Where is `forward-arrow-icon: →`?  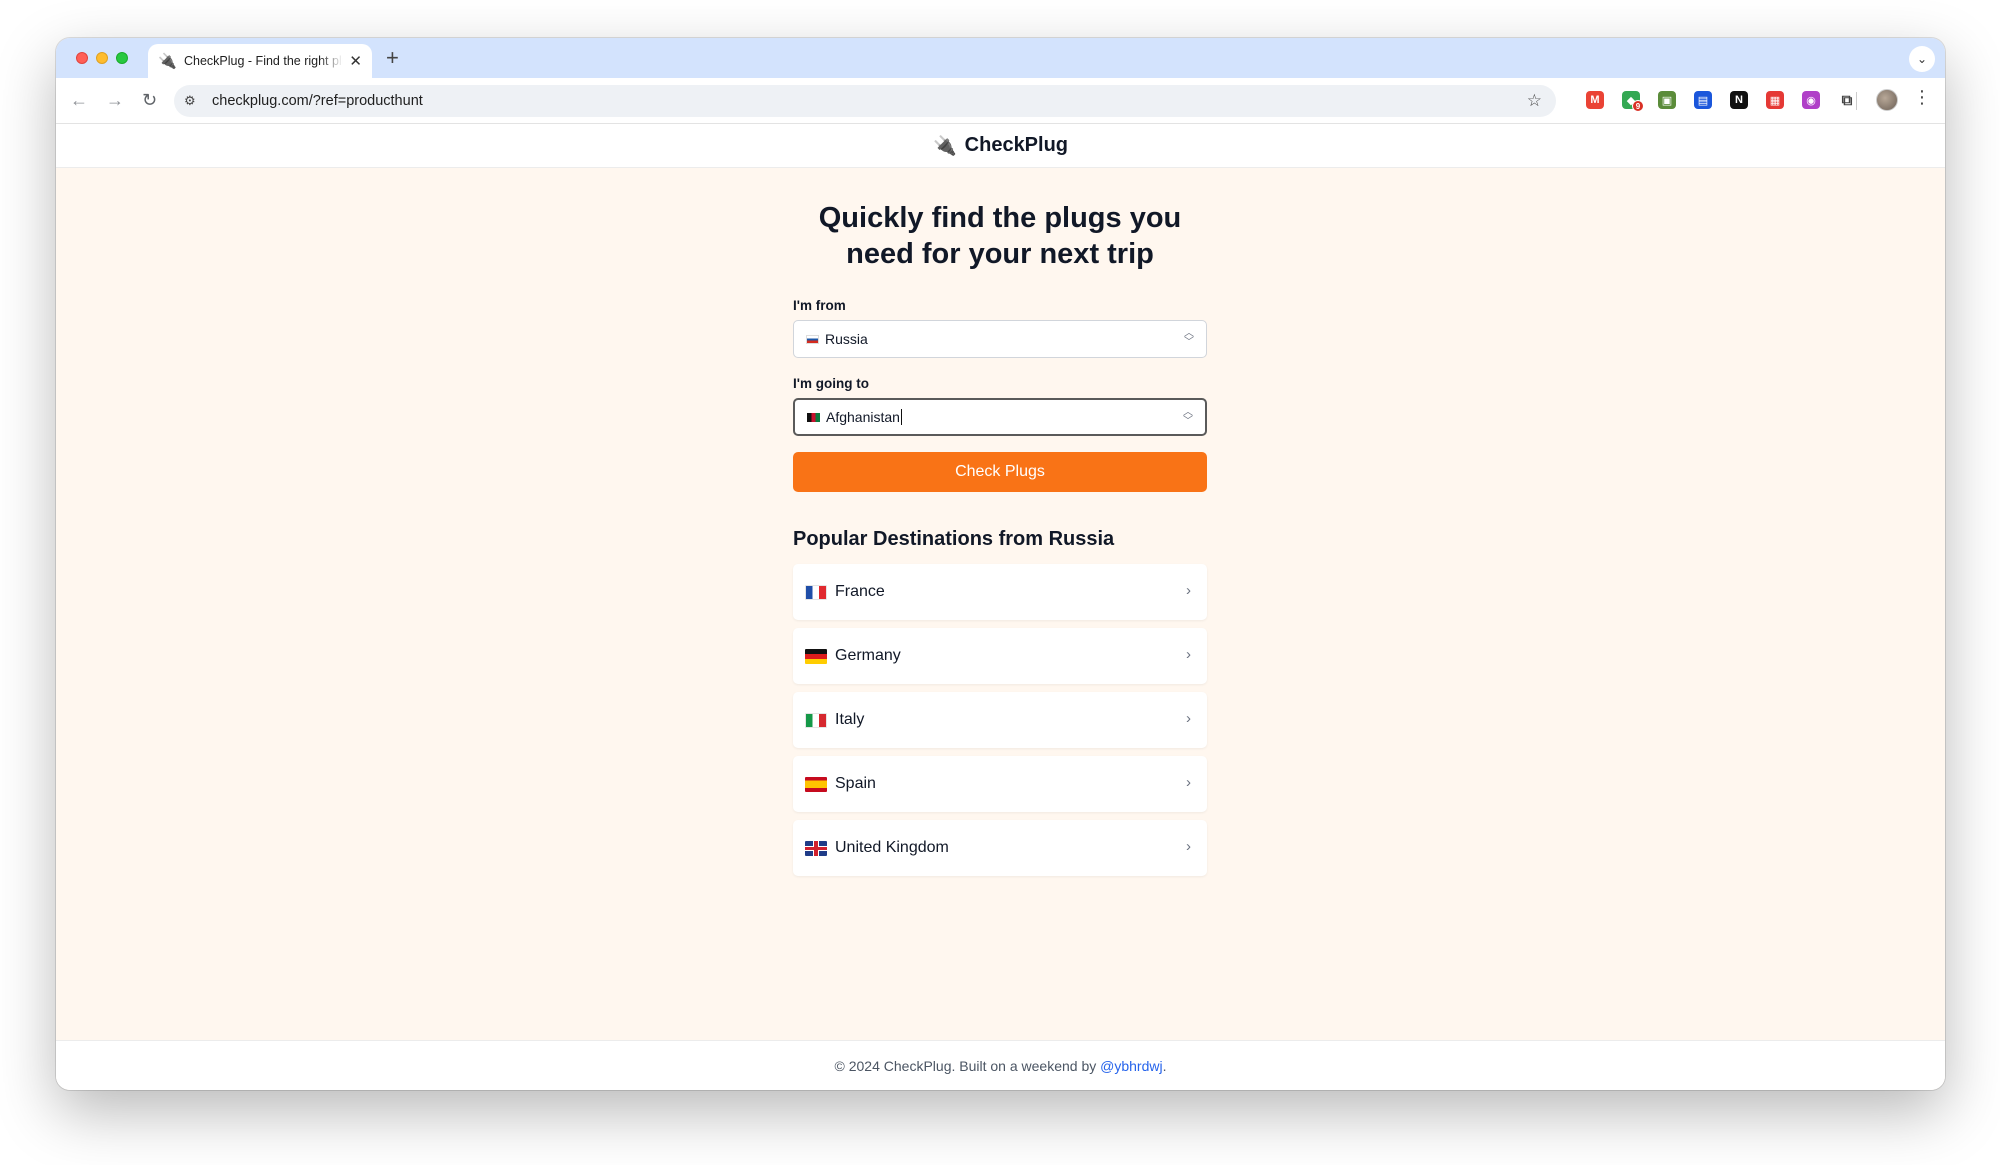 forward-arrow-icon: → is located at coordinates (115, 100).